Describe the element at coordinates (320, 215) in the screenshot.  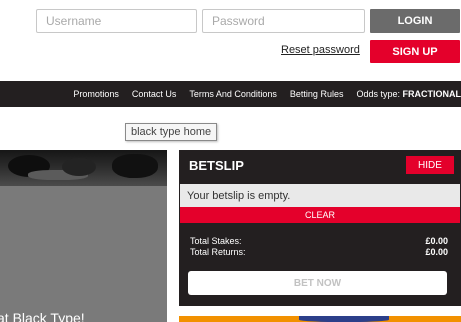
I see `clear-button: CLEAR` at that location.